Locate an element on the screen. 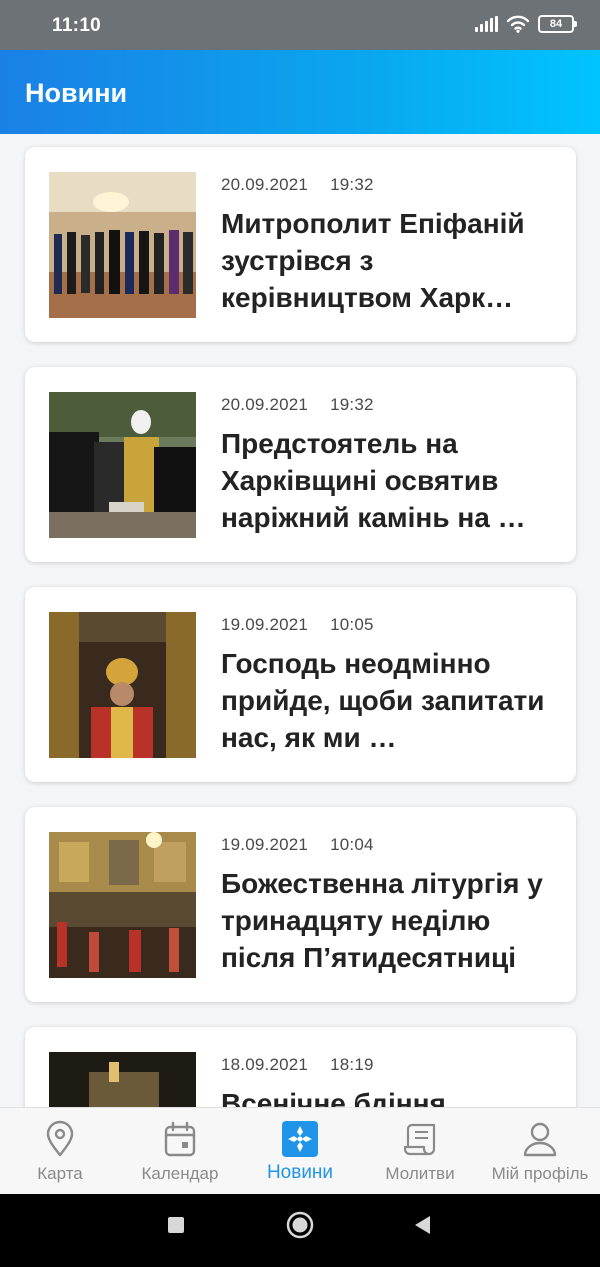 Image resolution: width=600 pixels, height=1267 pixels. app-header: Новини is located at coordinates (300, 92).